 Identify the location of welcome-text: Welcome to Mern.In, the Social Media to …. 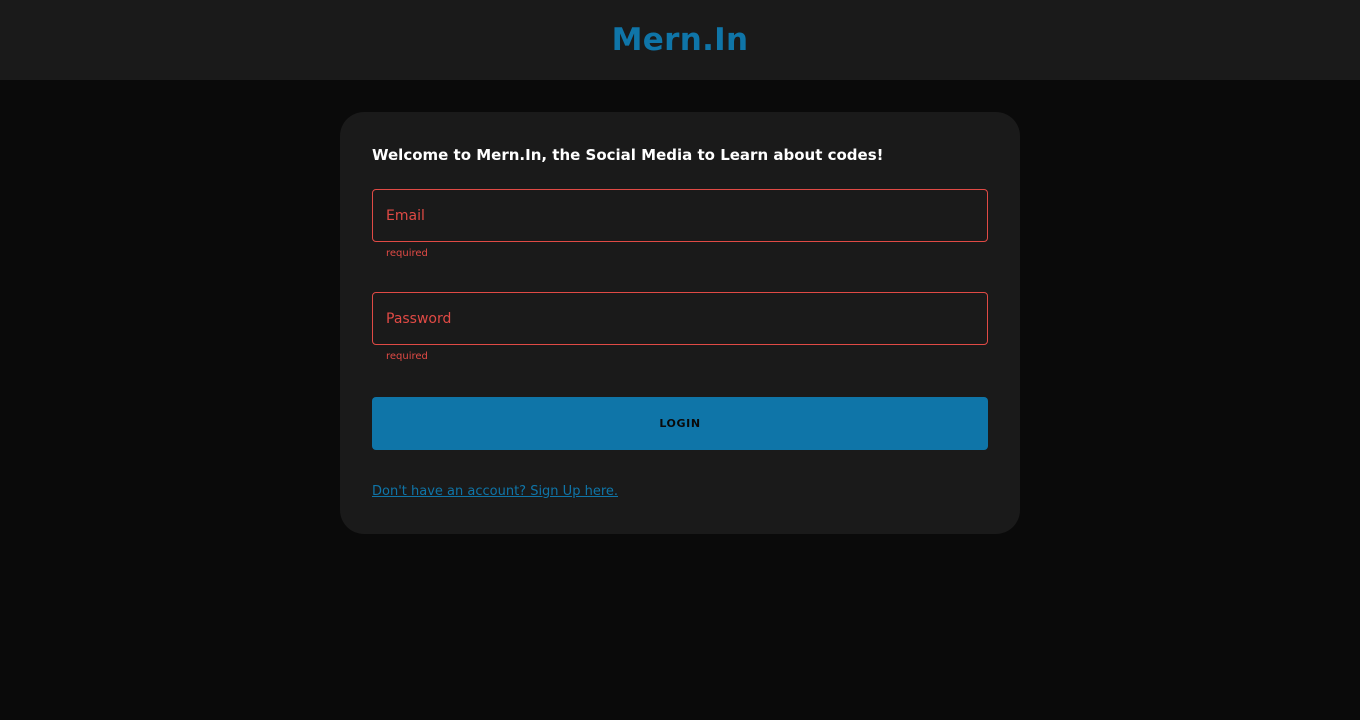
(628, 155).